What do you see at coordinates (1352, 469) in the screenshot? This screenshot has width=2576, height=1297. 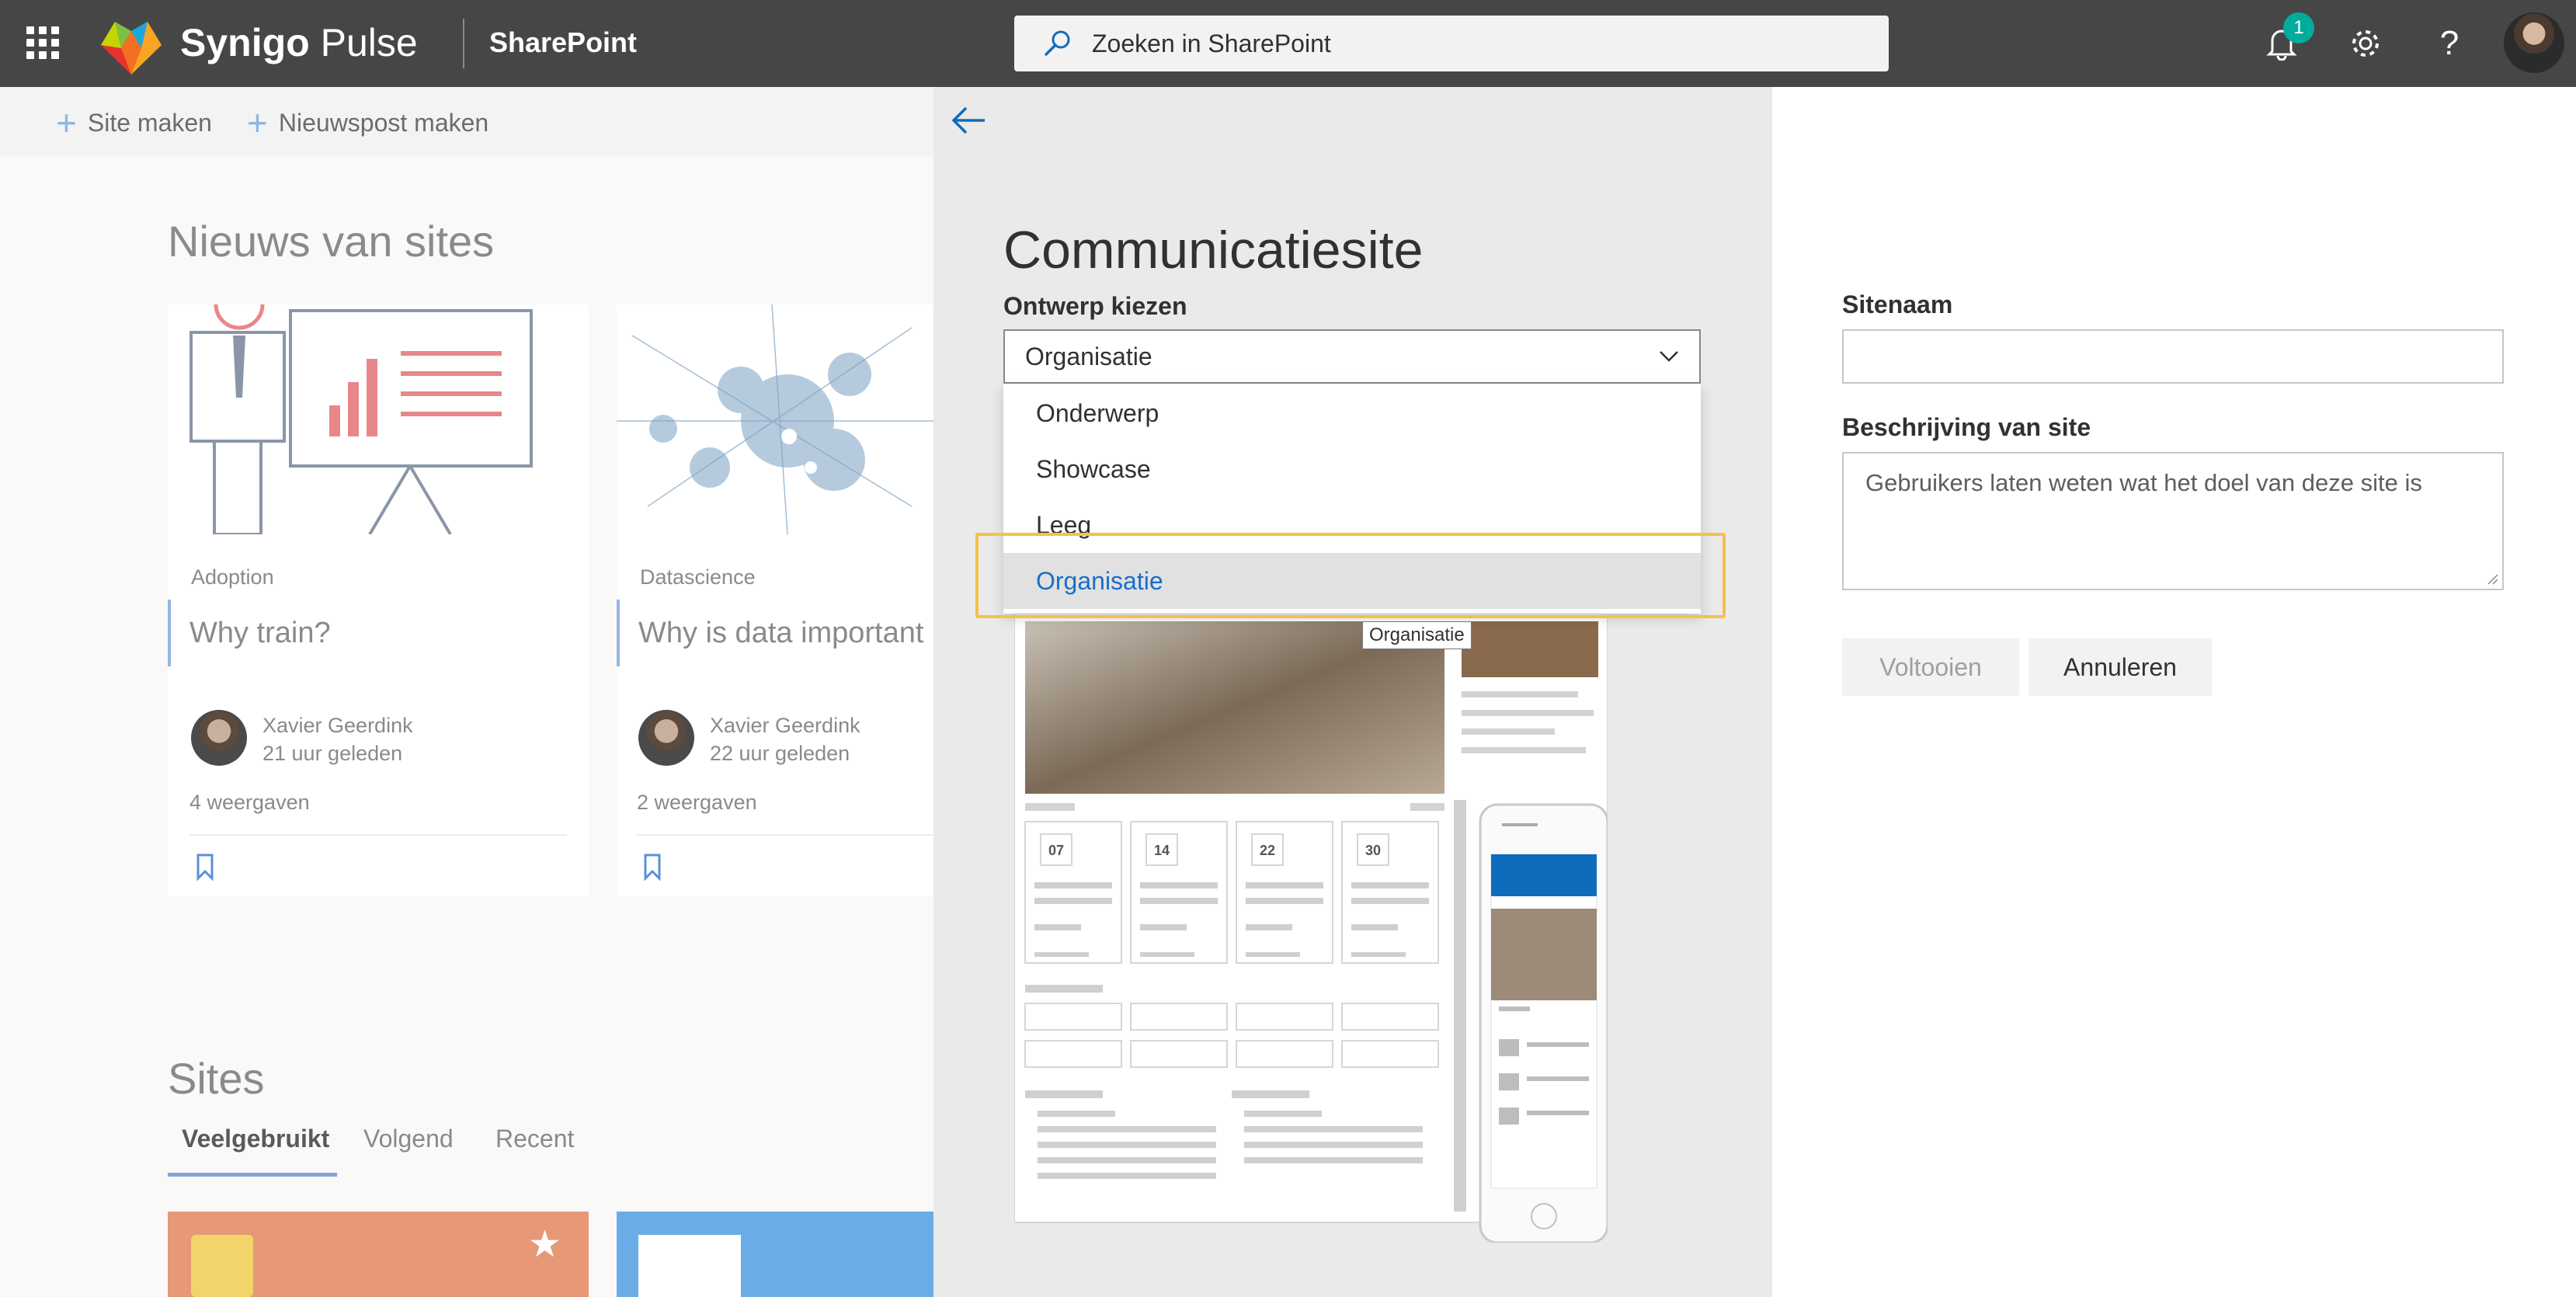 I see `option-showcase: Showcase` at bounding box center [1352, 469].